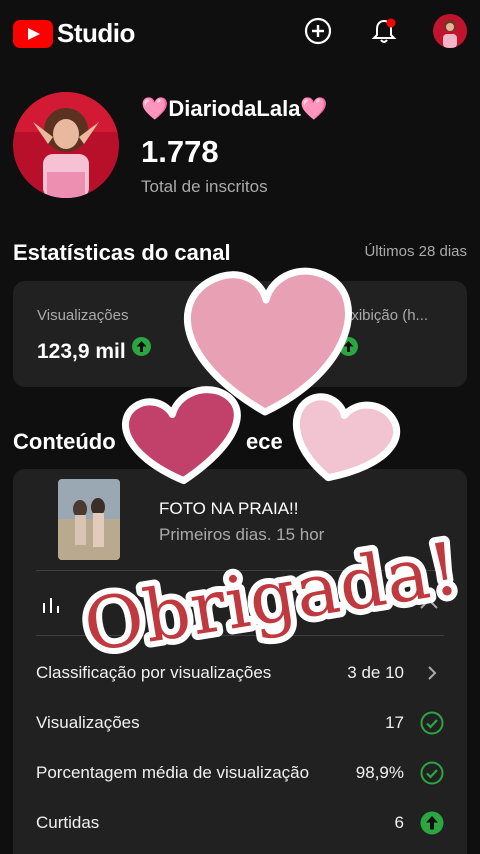 This screenshot has width=480, height=854. What do you see at coordinates (240, 32) in the screenshot?
I see `top-app-bar: Studio` at bounding box center [240, 32].